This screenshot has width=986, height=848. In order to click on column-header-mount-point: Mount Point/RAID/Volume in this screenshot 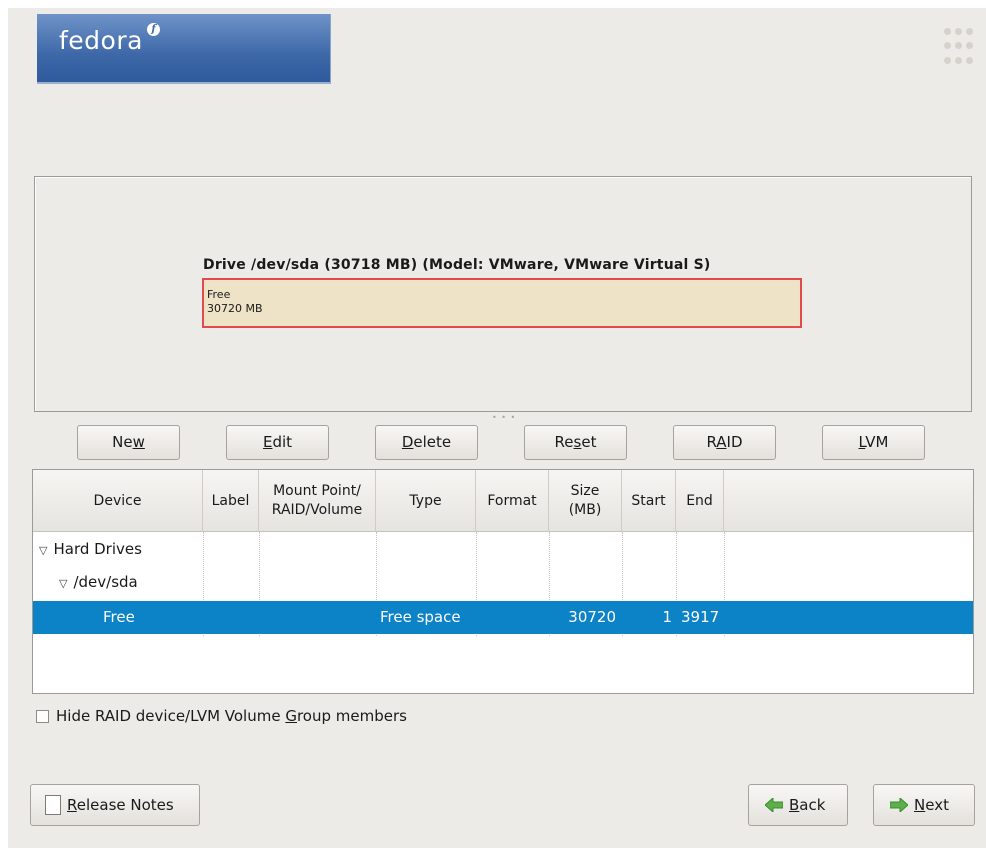, I will do `click(317, 501)`.